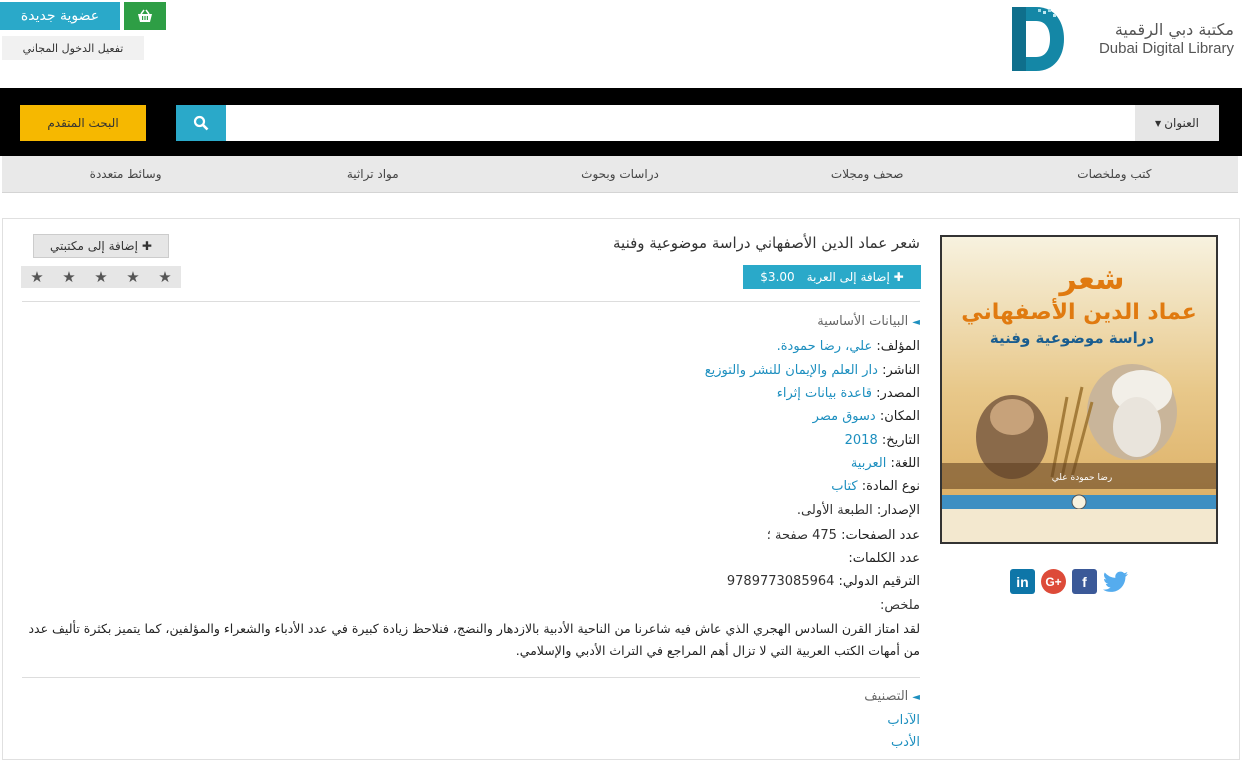 This screenshot has width=1242, height=760. Describe the element at coordinates (1158, 123) in the screenshot. I see `caret-down-icon: ▼` at that location.